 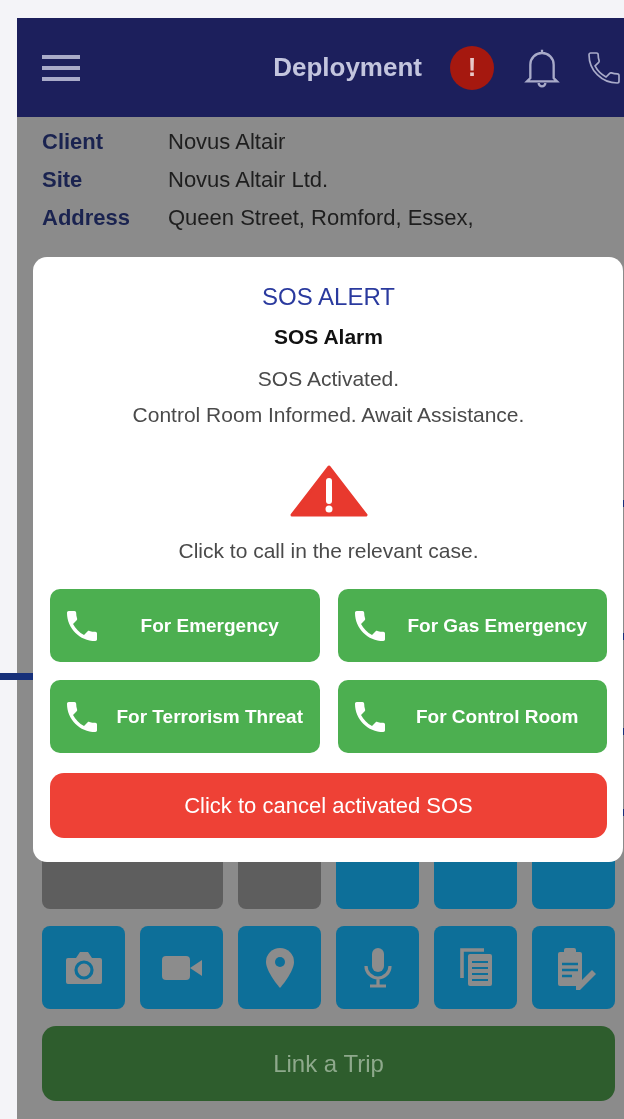 What do you see at coordinates (321, 218) in the screenshot?
I see `detail-value: Queen Street, Romford, Essex,` at bounding box center [321, 218].